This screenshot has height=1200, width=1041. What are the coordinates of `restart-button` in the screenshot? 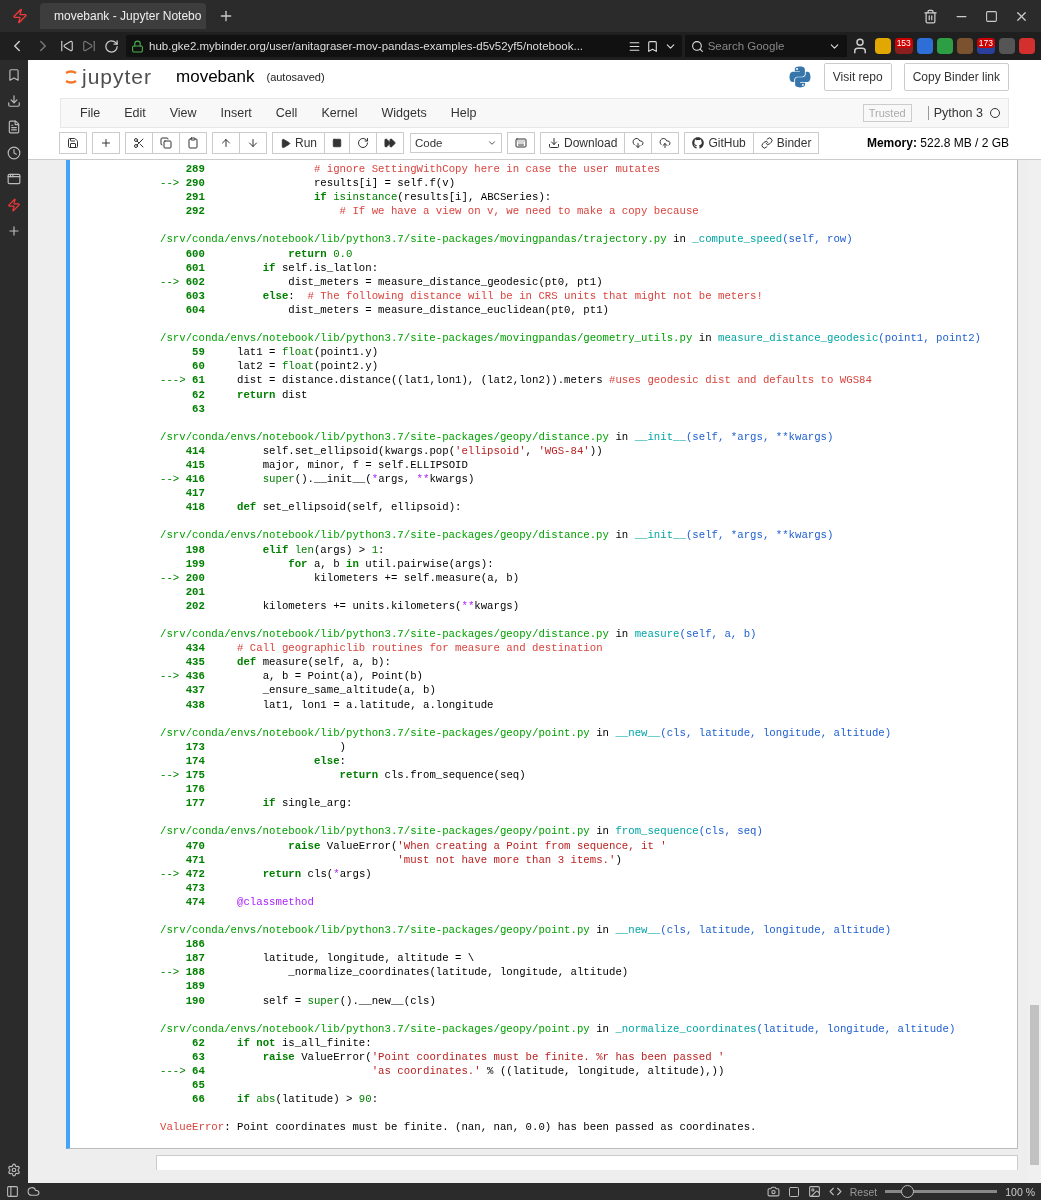 It's located at (363, 143).